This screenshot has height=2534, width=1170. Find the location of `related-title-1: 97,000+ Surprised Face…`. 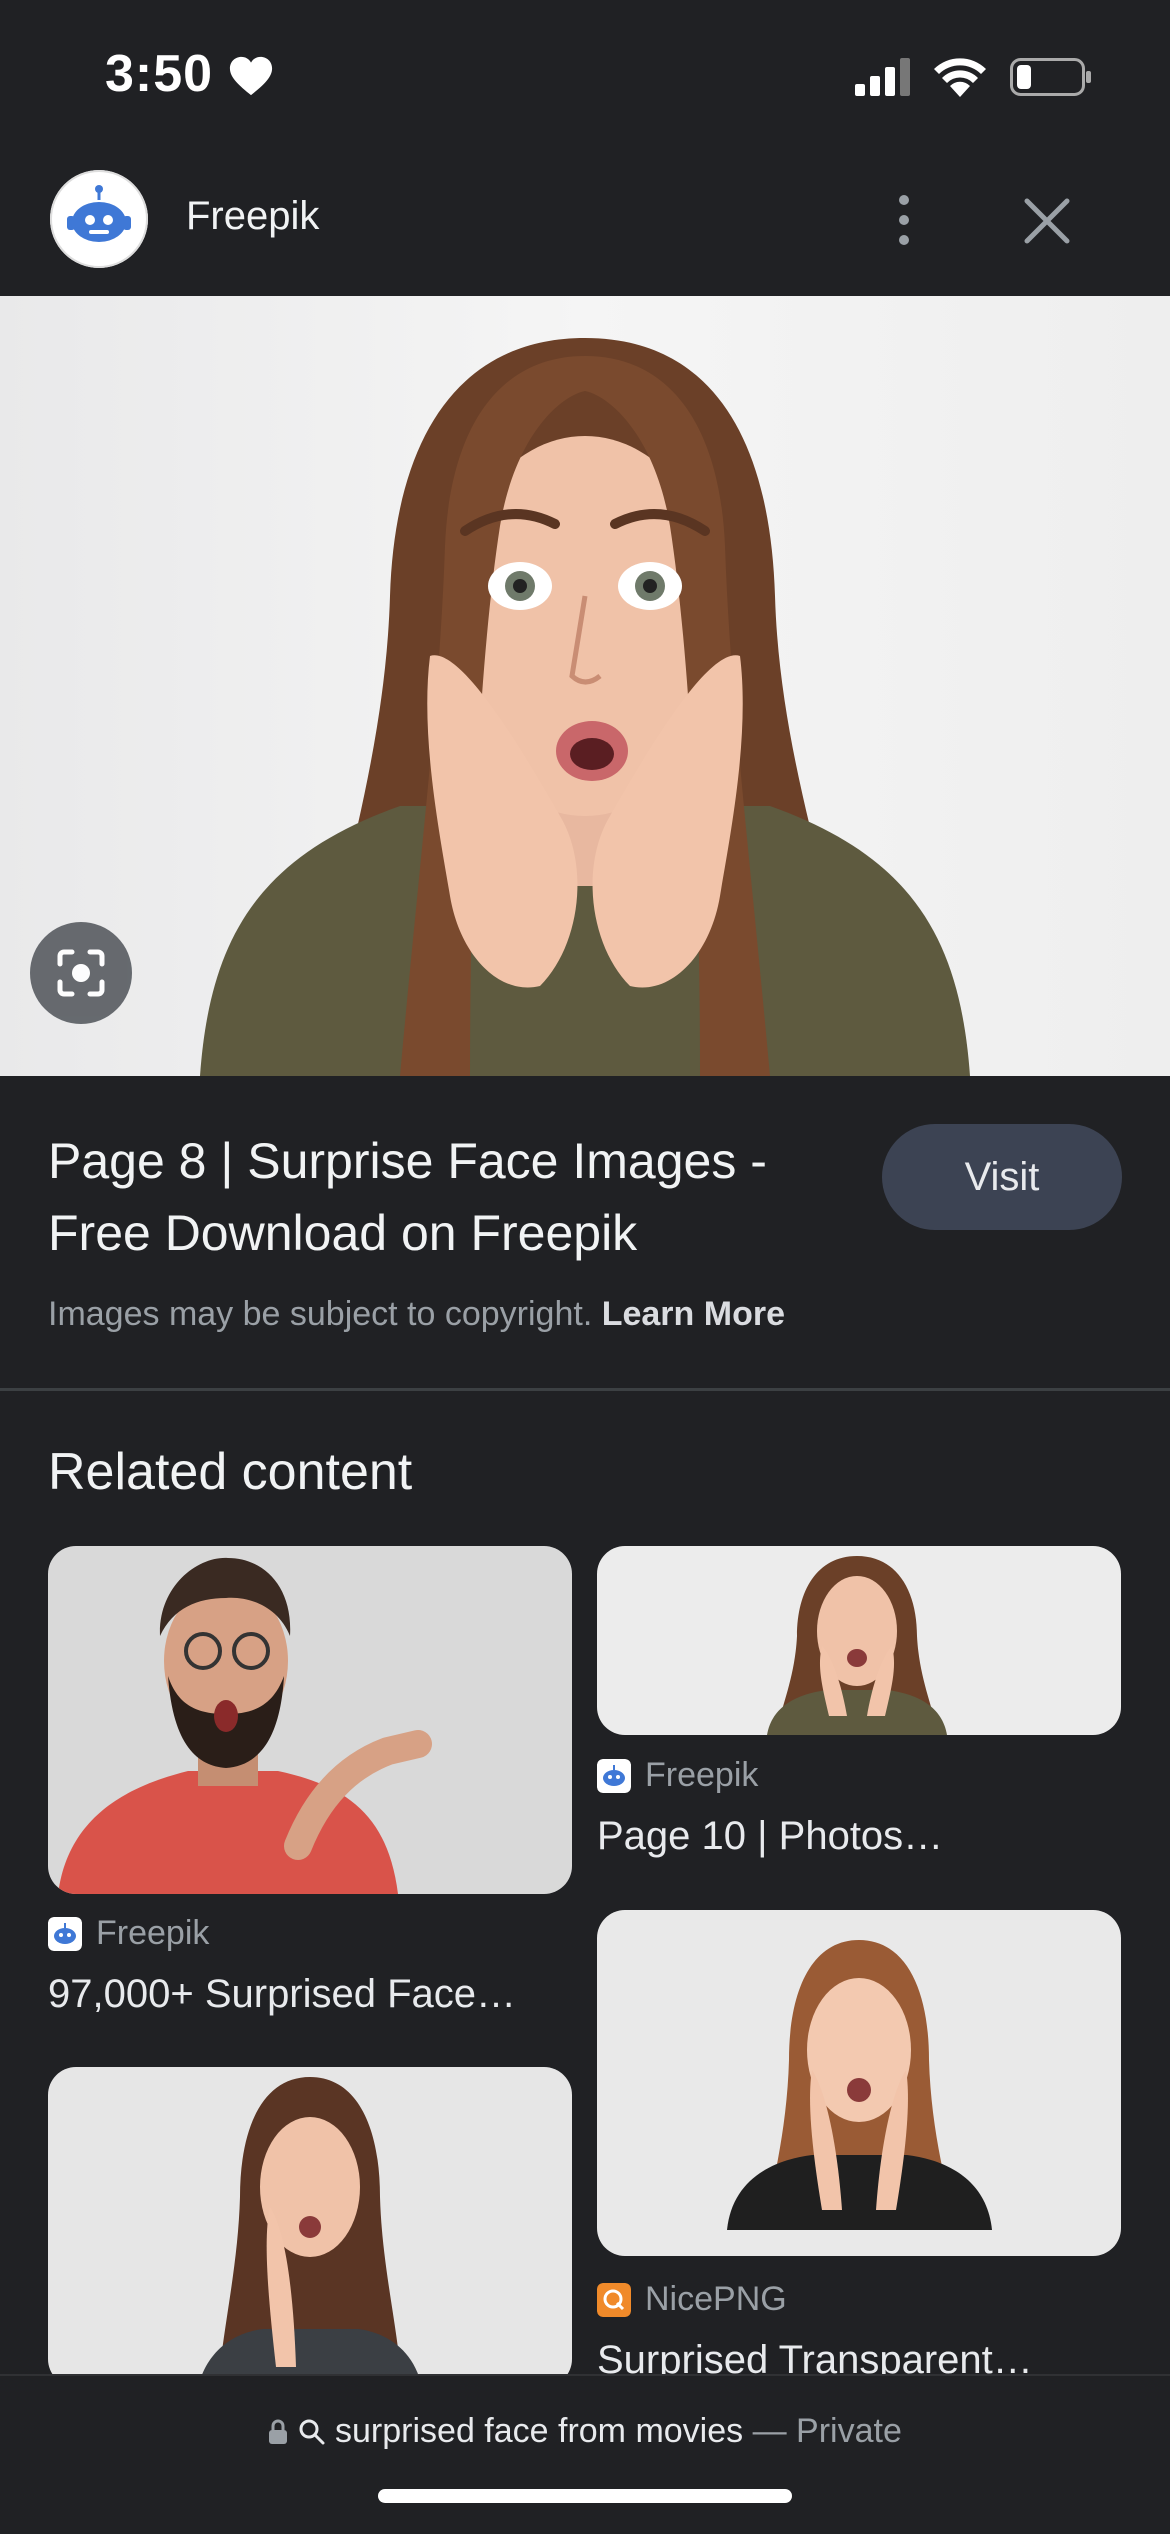

related-title-1: 97,000+ Surprised Face… is located at coordinates (313, 1994).